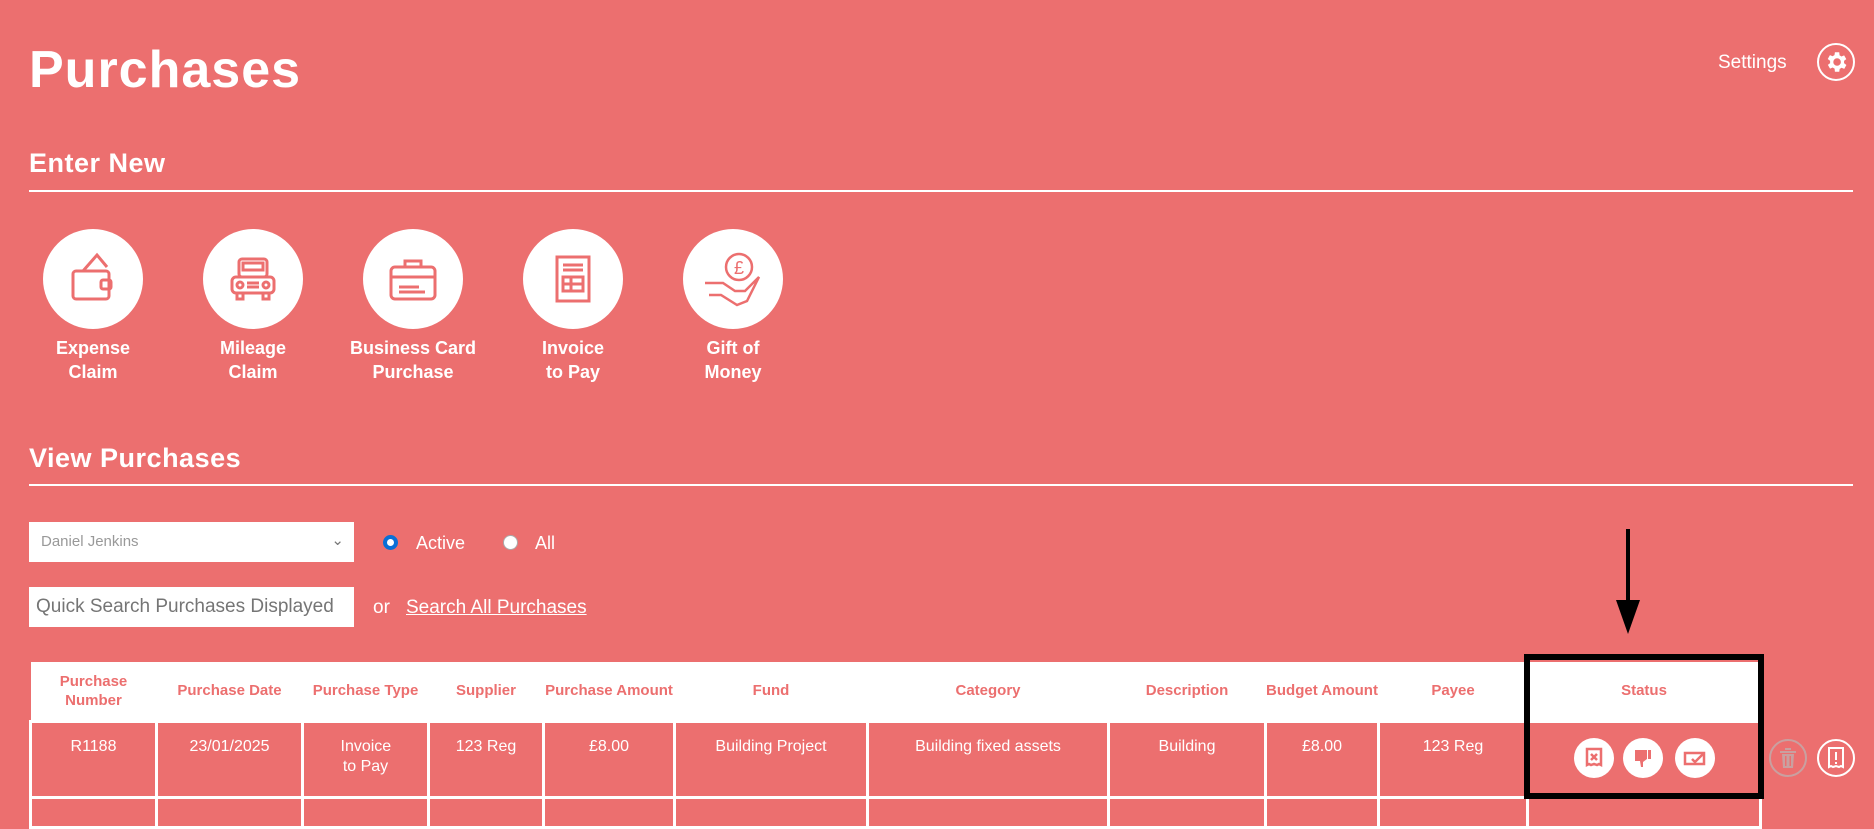  Describe the element at coordinates (390, 542) in the screenshot. I see `active-radio` at that location.